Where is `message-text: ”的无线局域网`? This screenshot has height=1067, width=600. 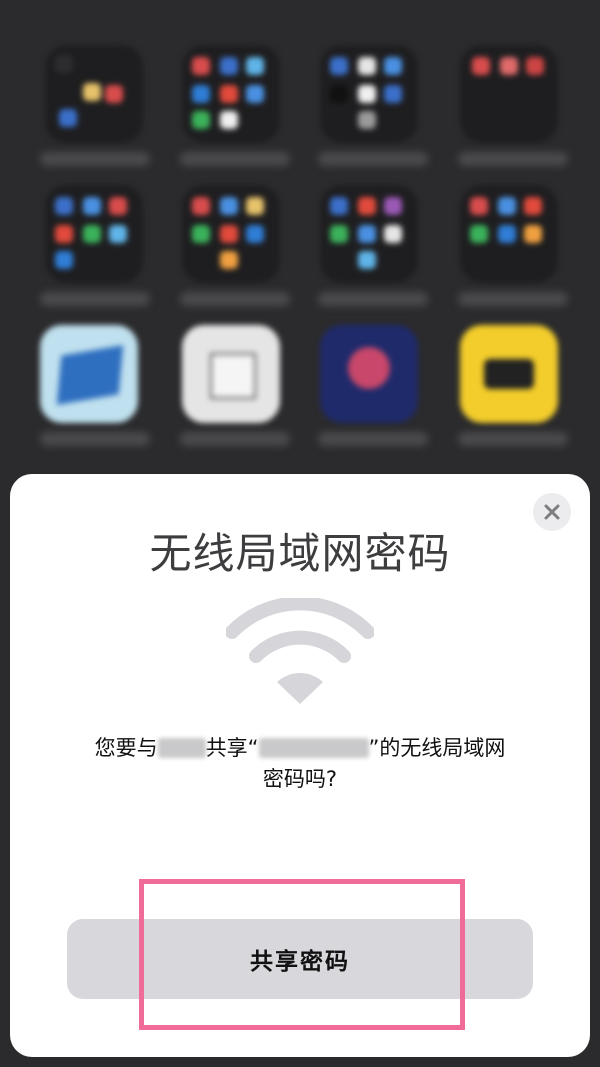
message-text: ”的无线局域网 is located at coordinates (437, 748).